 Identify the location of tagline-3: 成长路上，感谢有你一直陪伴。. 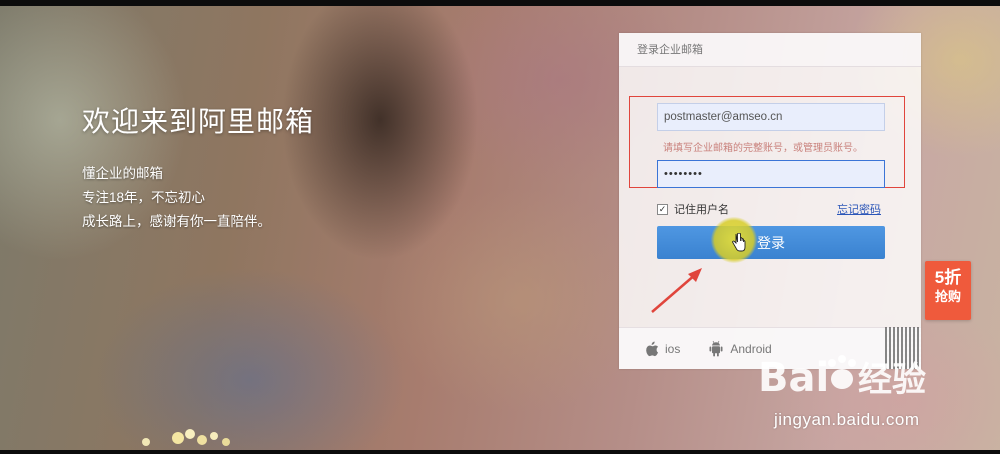
(176, 221).